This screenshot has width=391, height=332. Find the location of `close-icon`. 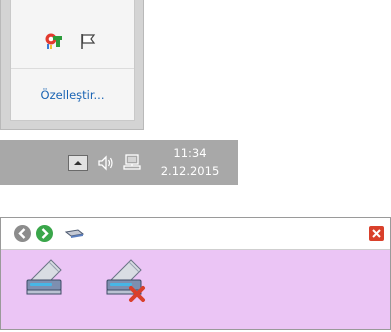

close-icon is located at coordinates (376, 233).